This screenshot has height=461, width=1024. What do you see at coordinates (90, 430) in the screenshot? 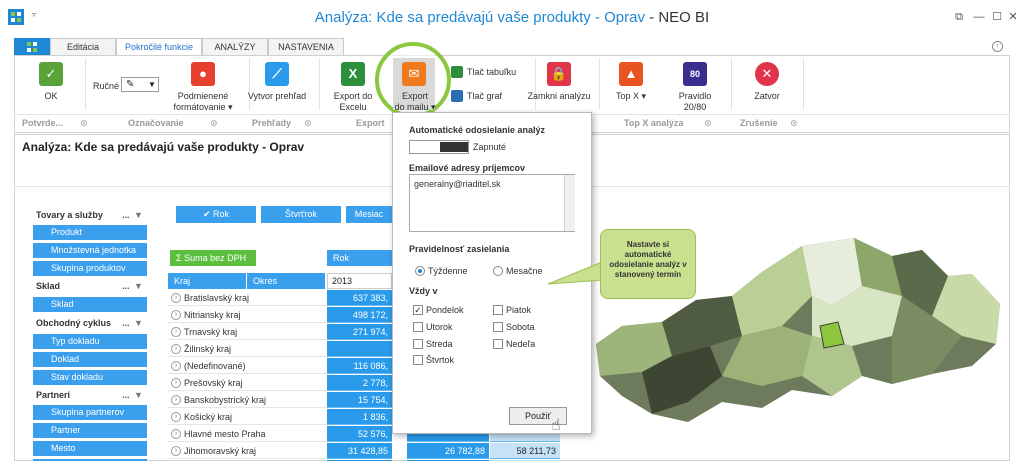
I see `filter-partner: Partner` at bounding box center [90, 430].